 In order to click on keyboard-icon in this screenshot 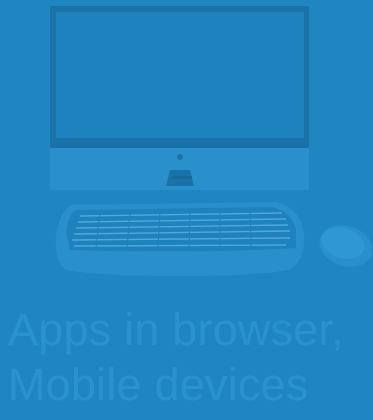, I will do `click(180, 239)`.